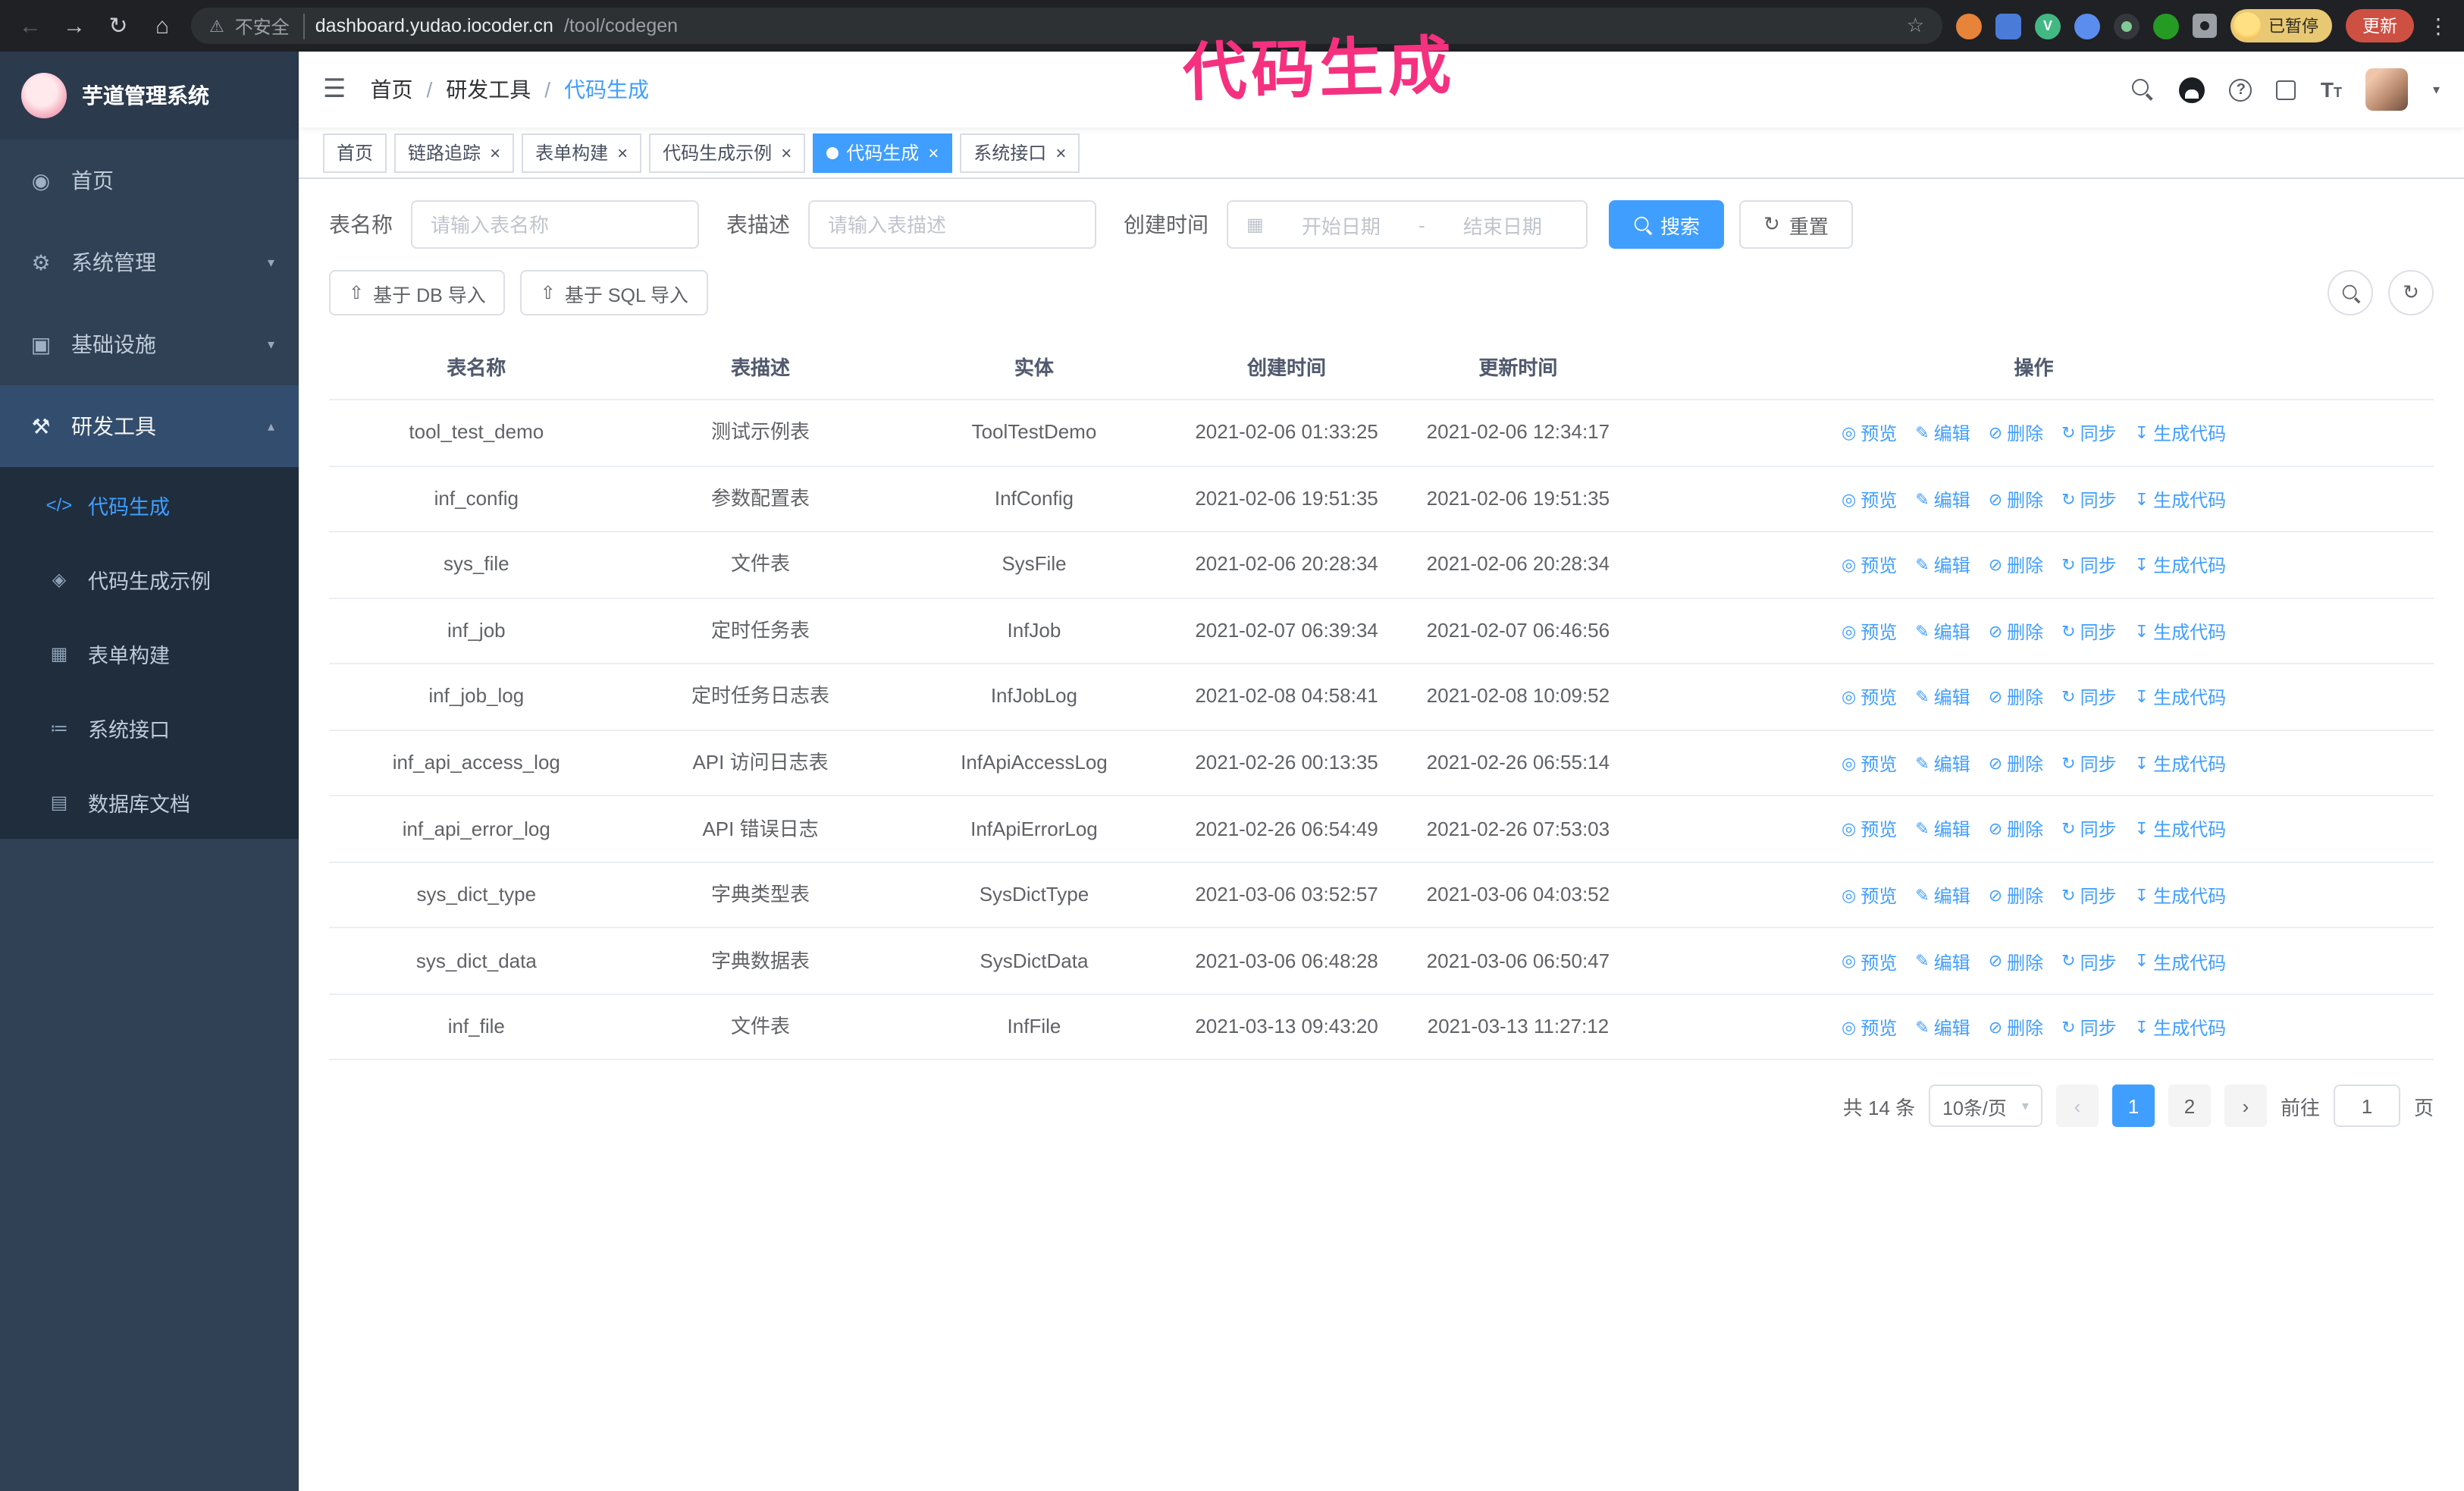 Image resolution: width=2464 pixels, height=1491 pixels. I want to click on font-size-icon: TT, so click(2331, 89).